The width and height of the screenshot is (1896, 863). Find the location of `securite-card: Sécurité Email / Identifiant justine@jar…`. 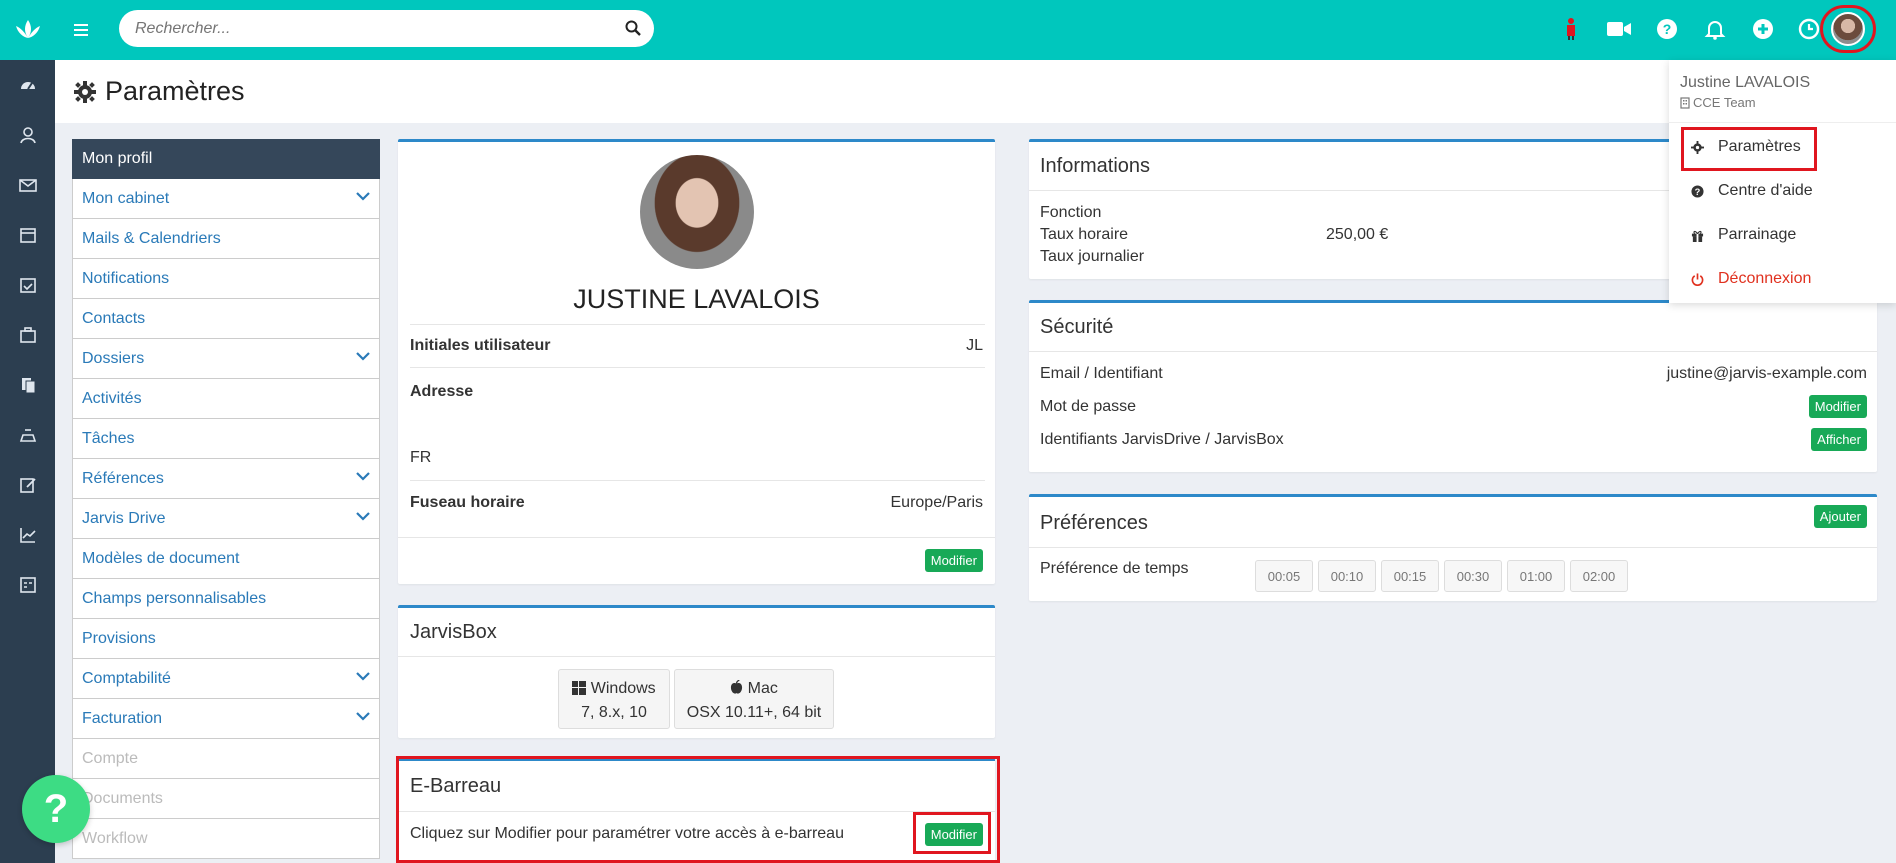

securite-card: Sécurité Email / Identifiant justine@jar… is located at coordinates (1453, 386).